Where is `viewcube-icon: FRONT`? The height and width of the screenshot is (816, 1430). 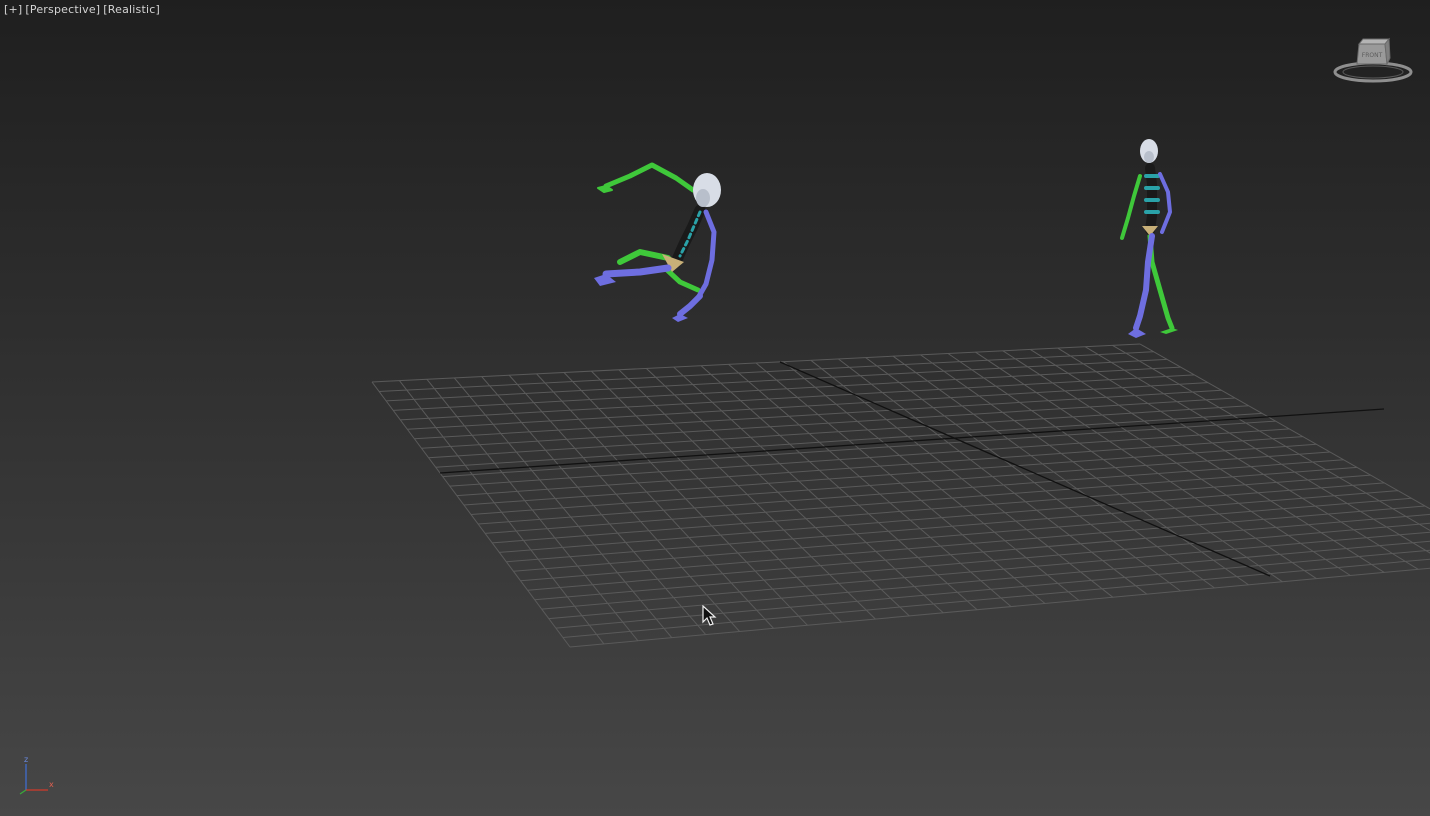
viewcube-icon: FRONT is located at coordinates (1373, 61).